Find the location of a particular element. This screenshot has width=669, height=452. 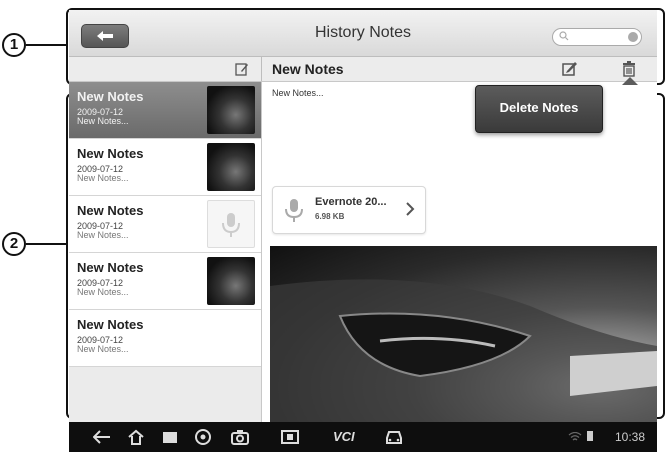

search-clear-icon is located at coordinates (633, 37).